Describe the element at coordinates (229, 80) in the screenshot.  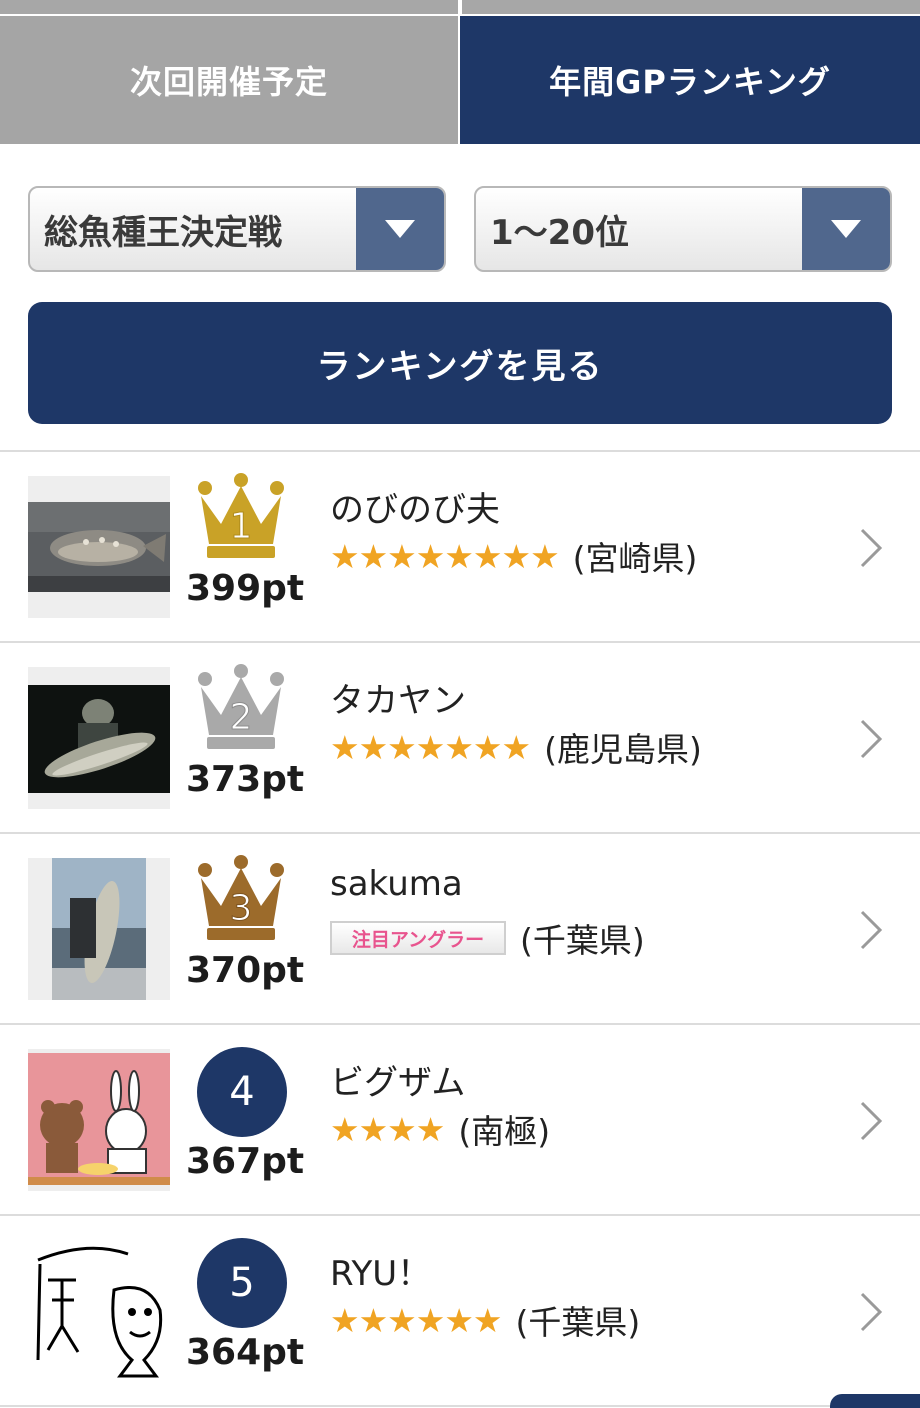
I see `tab-upcoming: 次回開催予定` at that location.